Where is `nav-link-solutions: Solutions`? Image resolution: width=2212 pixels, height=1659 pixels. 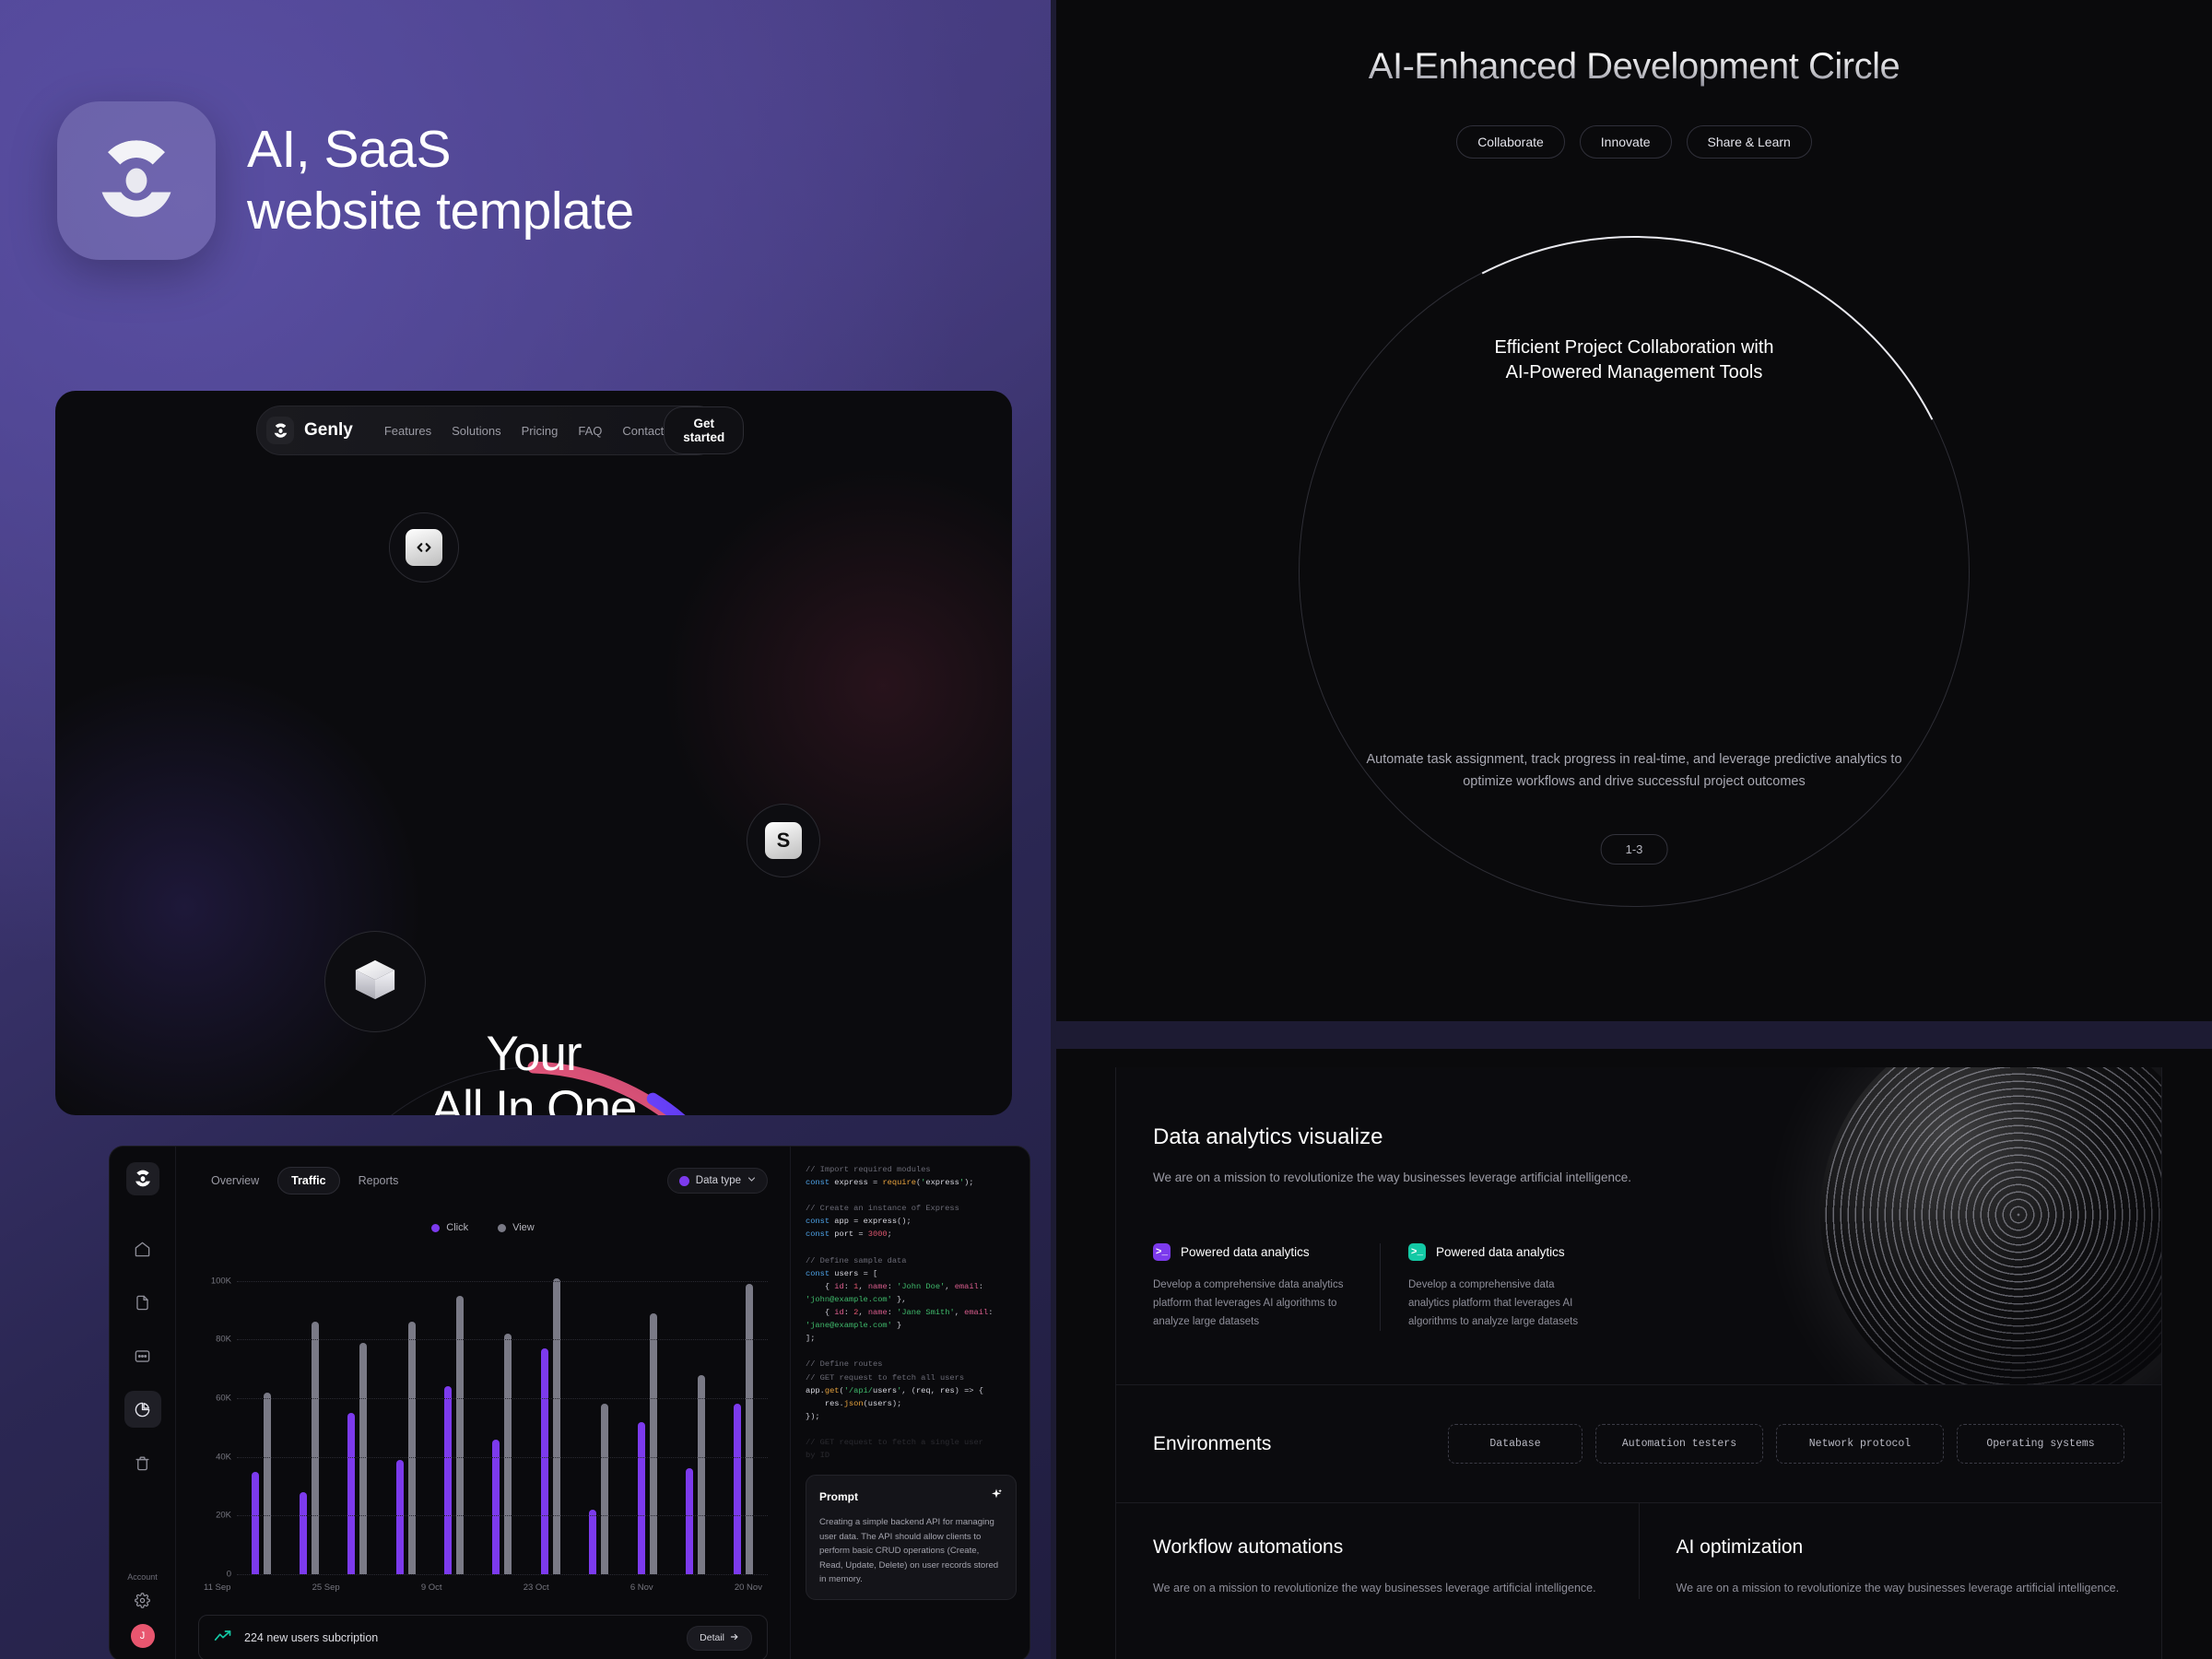
nav-link-solutions: Solutions is located at coordinates (476, 431).